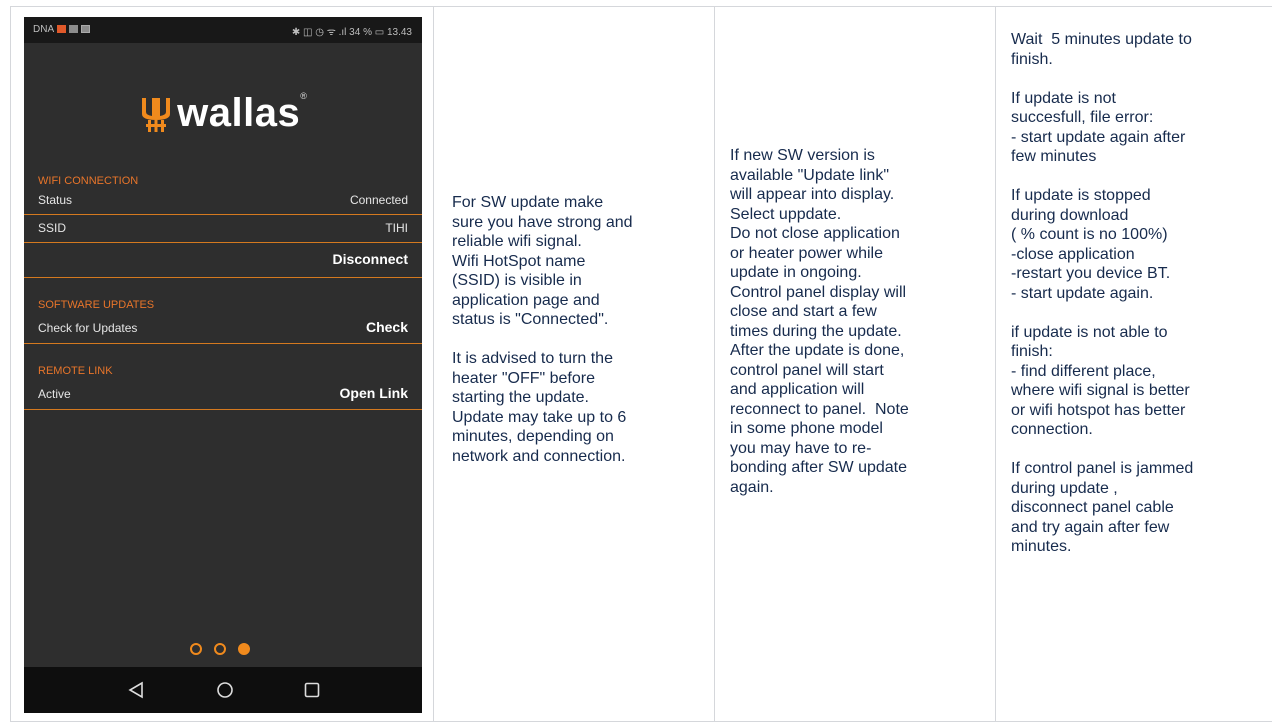  What do you see at coordinates (223, 394) in the screenshot?
I see `remote-link-row: Active Open Link` at bounding box center [223, 394].